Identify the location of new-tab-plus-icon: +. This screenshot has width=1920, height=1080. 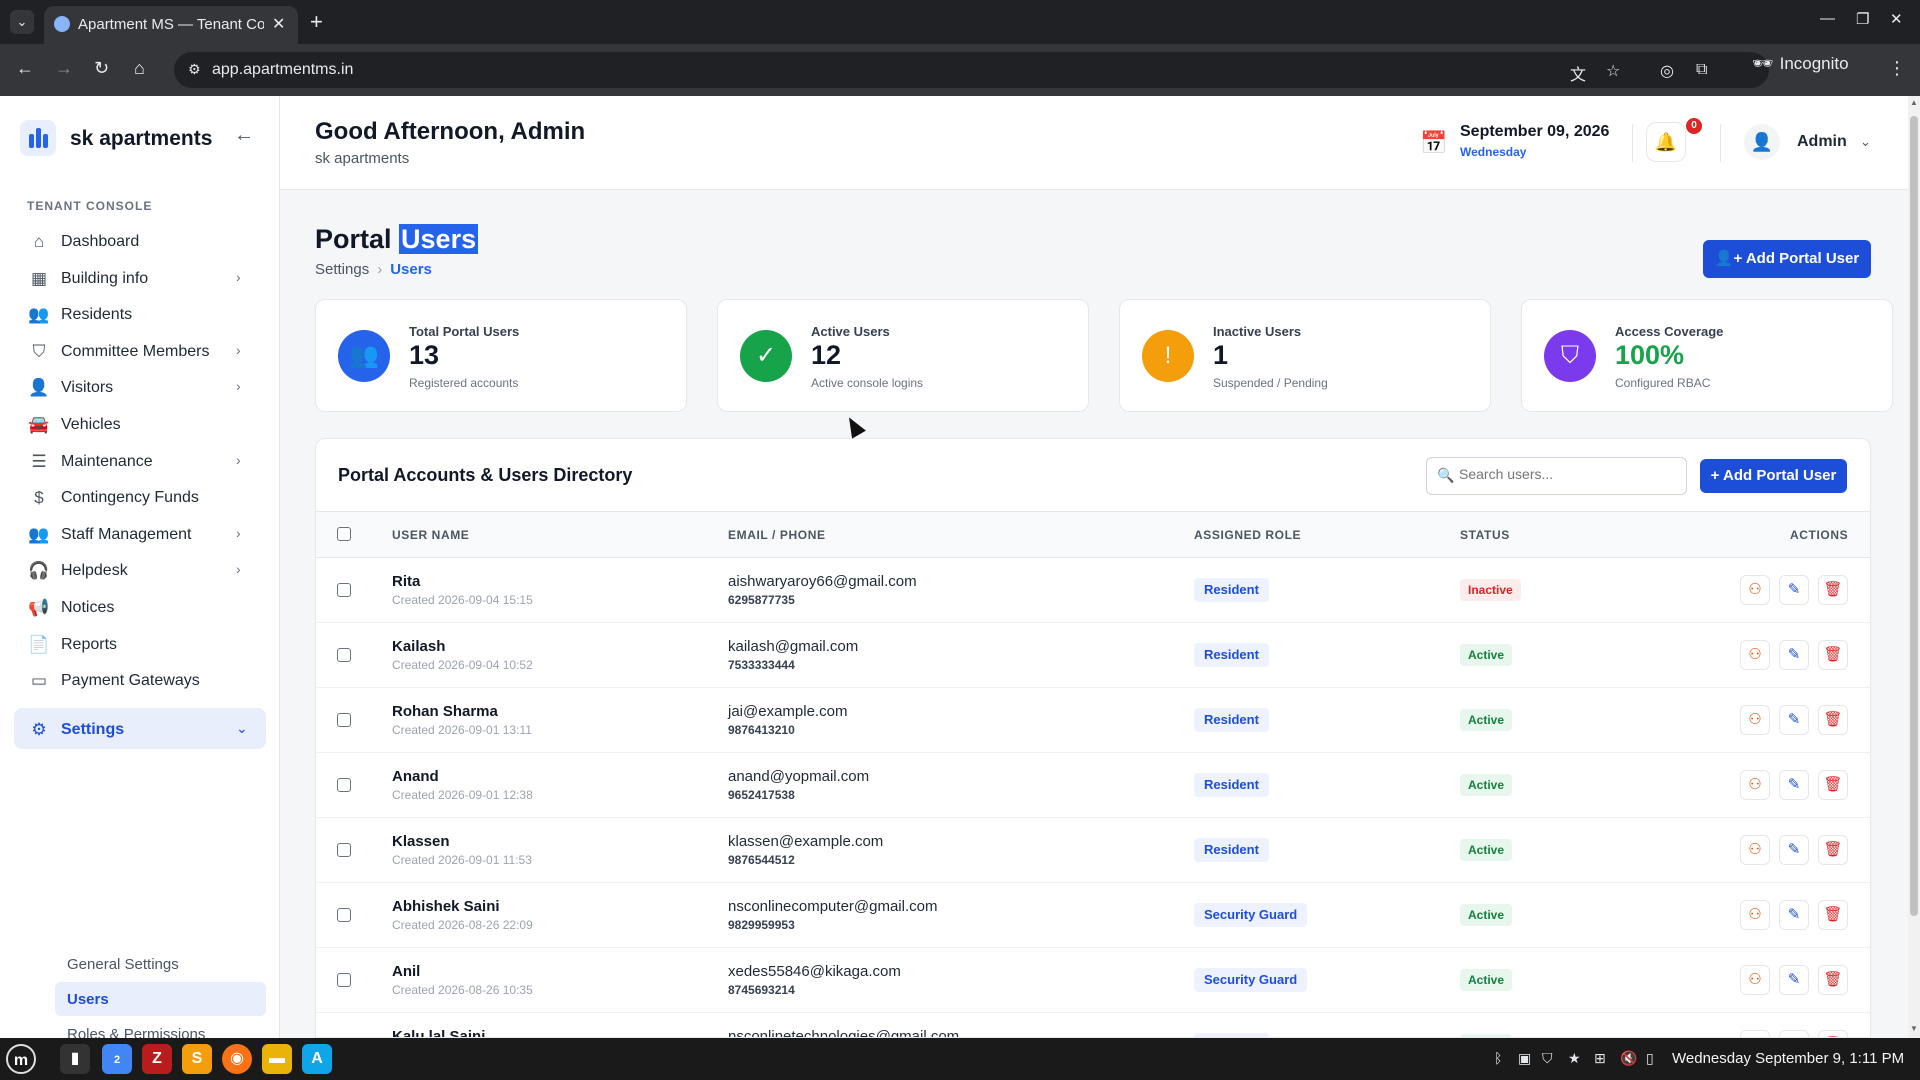
(316, 22).